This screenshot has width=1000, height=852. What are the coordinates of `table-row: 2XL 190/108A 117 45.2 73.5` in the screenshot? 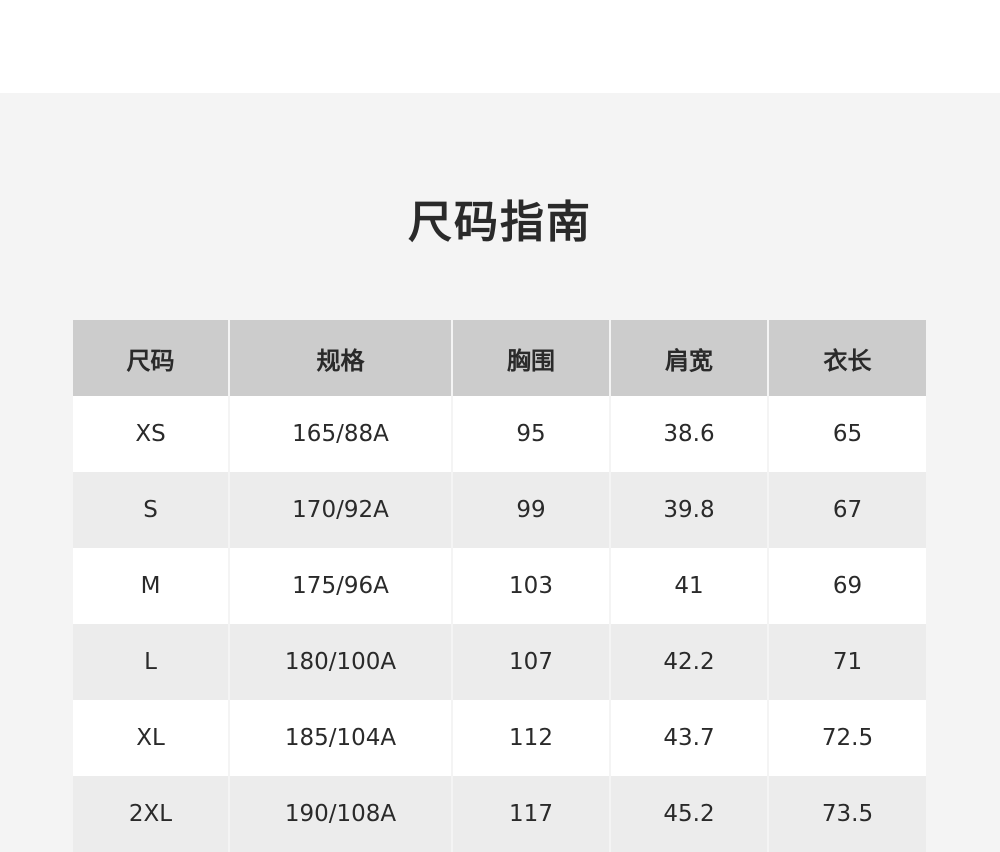 It's located at (499, 814).